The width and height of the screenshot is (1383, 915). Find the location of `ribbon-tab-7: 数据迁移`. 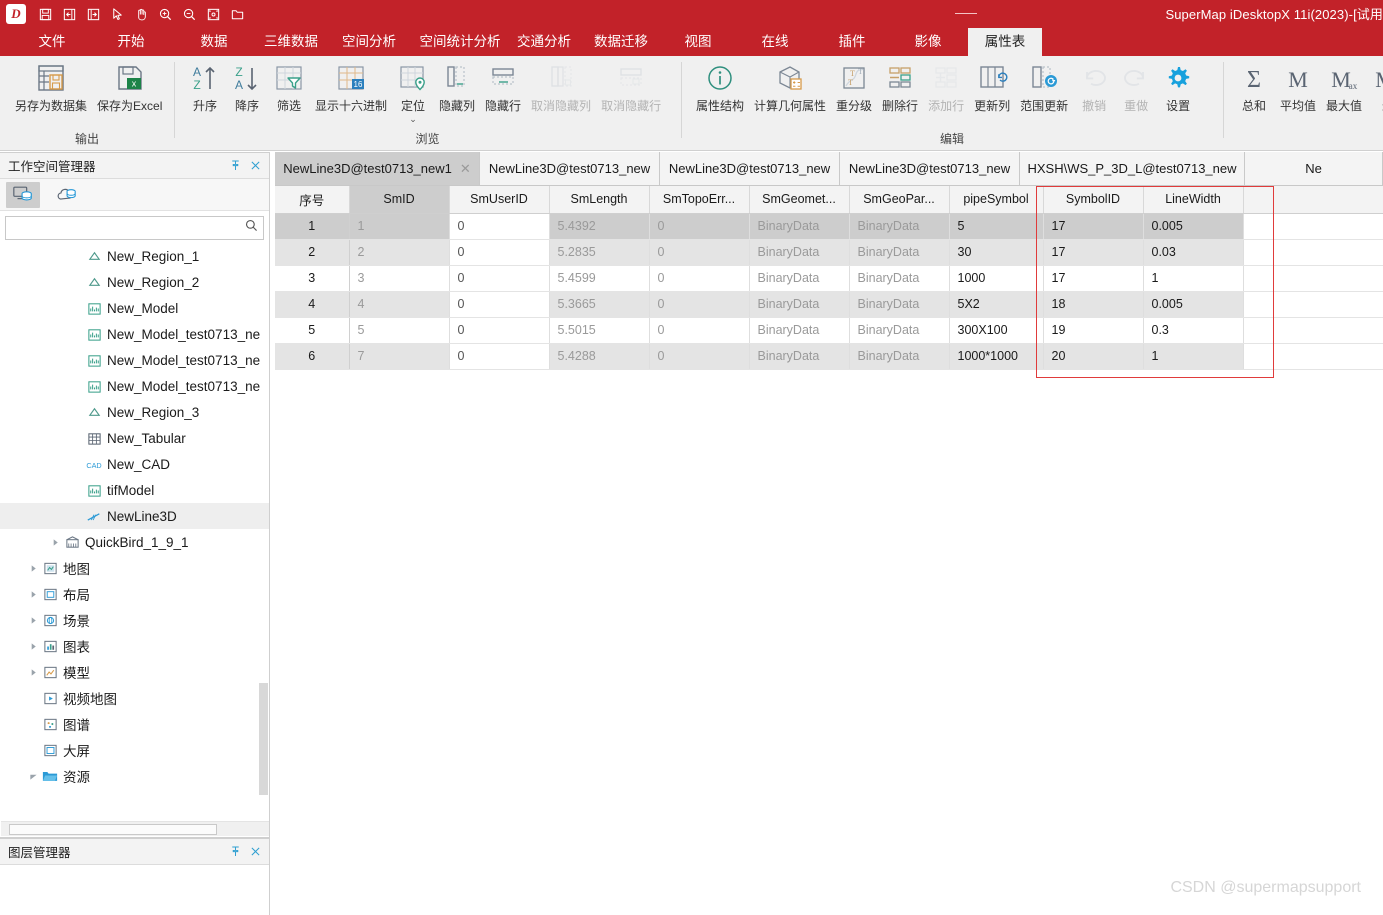

ribbon-tab-7: 数据迁移 is located at coordinates (621, 42).